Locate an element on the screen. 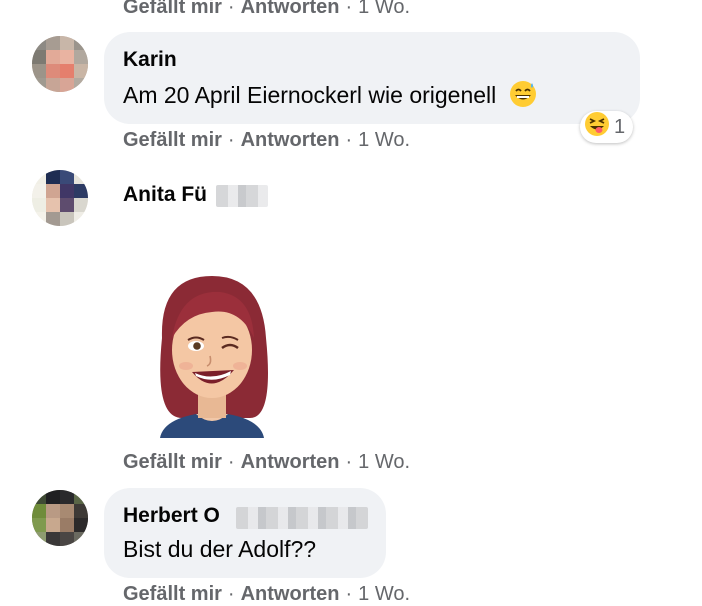 The width and height of the screenshot is (702, 606). comment-bubble-herbert is located at coordinates (245, 533).